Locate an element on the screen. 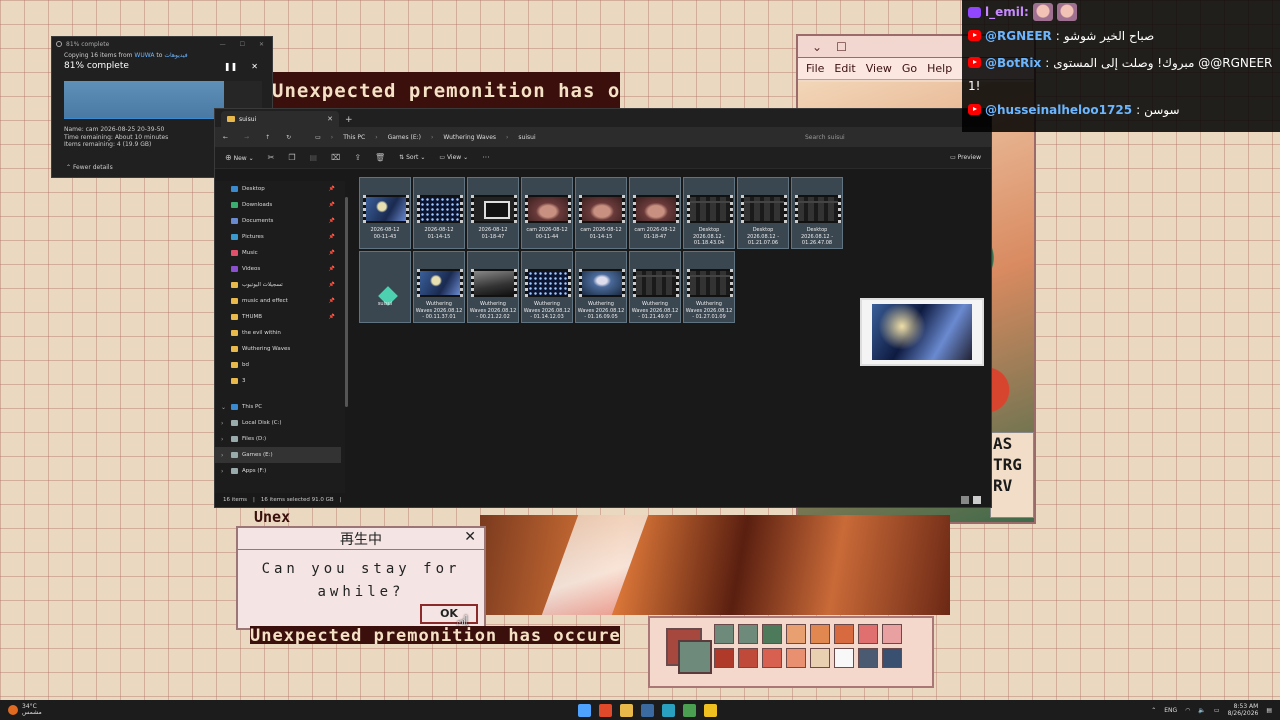 This screenshot has width=1280, height=720. pause-icon: ❚❚ is located at coordinates (230, 66).